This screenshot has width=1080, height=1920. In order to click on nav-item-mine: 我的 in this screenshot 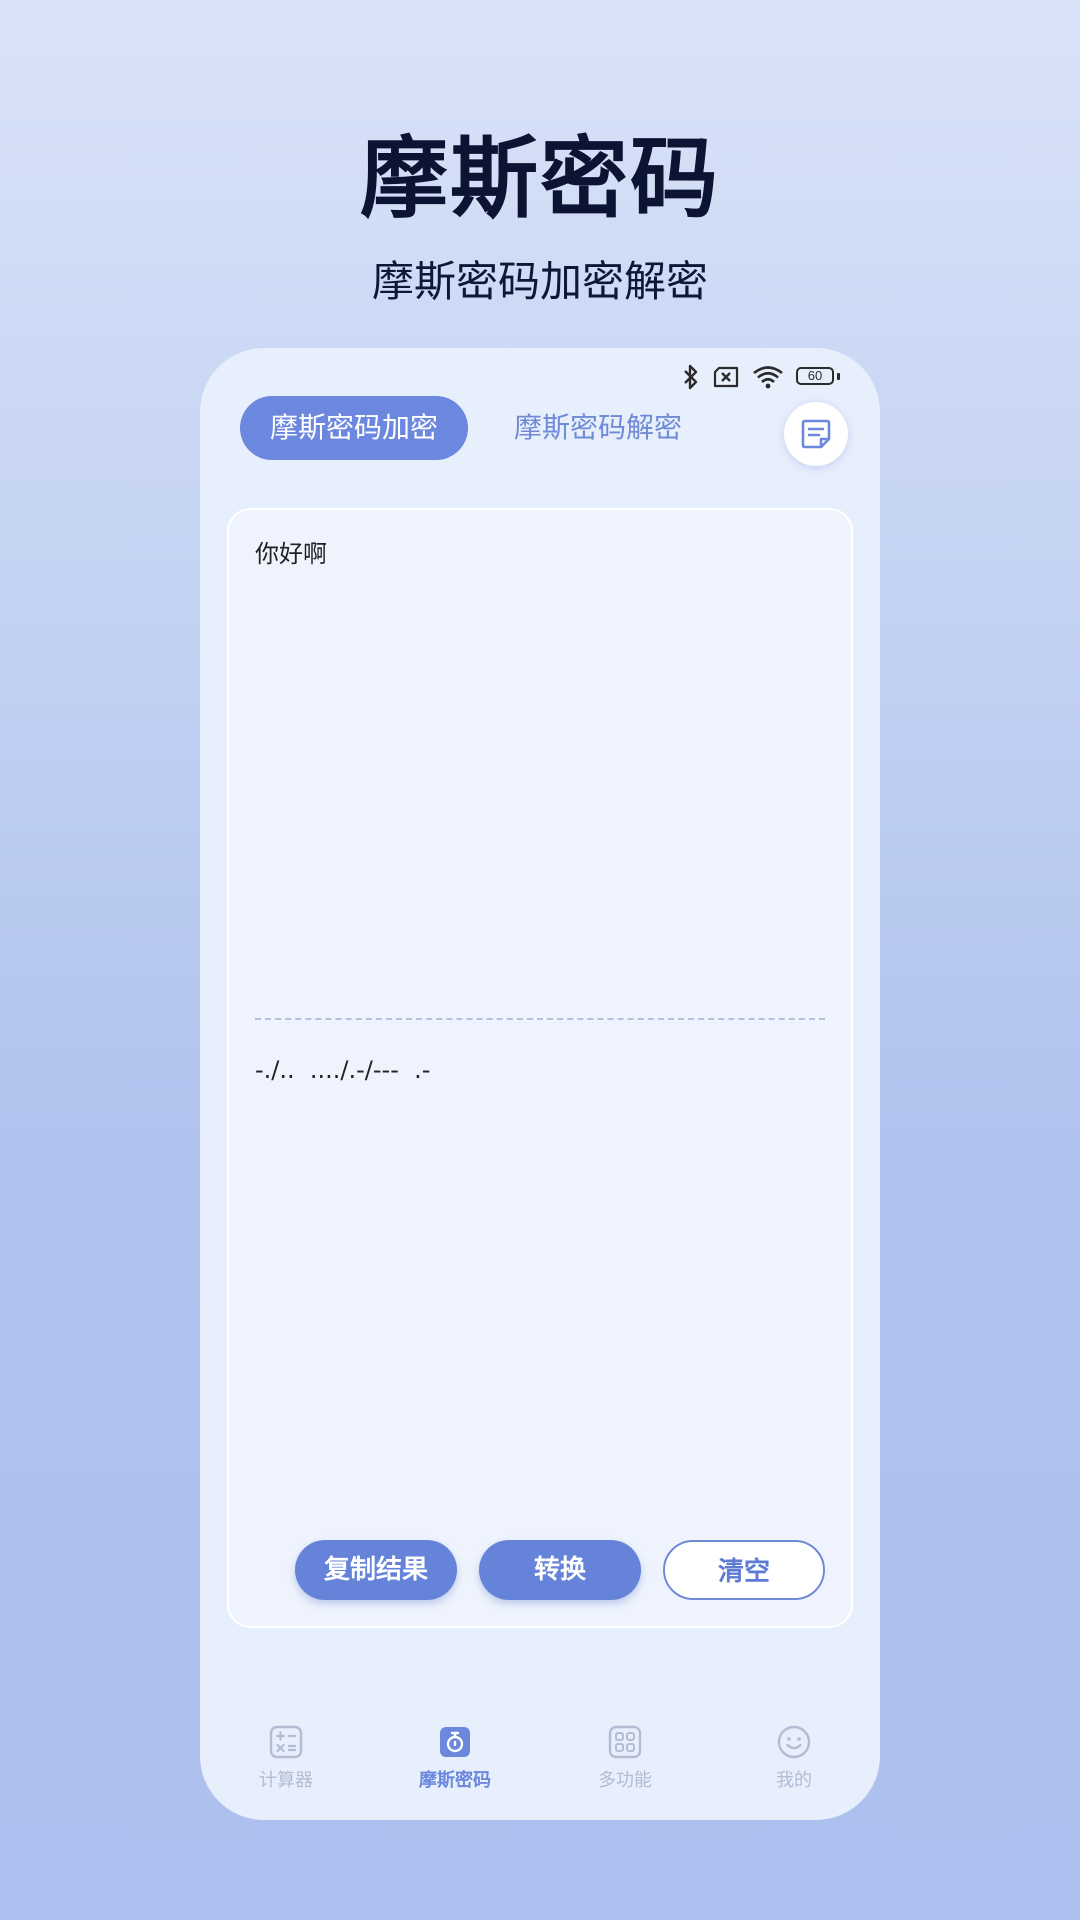, I will do `click(794, 1758)`.